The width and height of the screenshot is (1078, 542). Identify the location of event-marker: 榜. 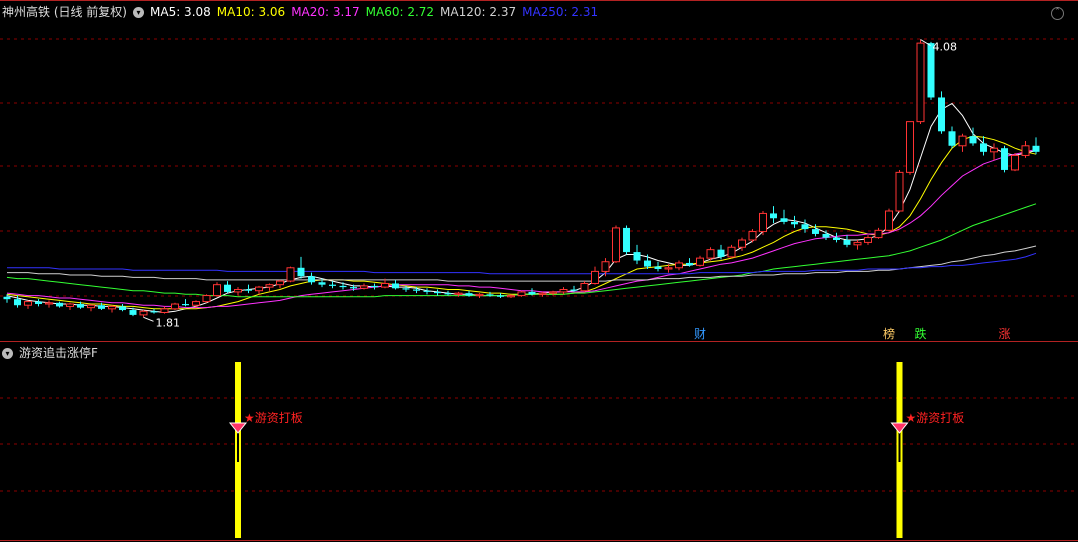
(889, 333).